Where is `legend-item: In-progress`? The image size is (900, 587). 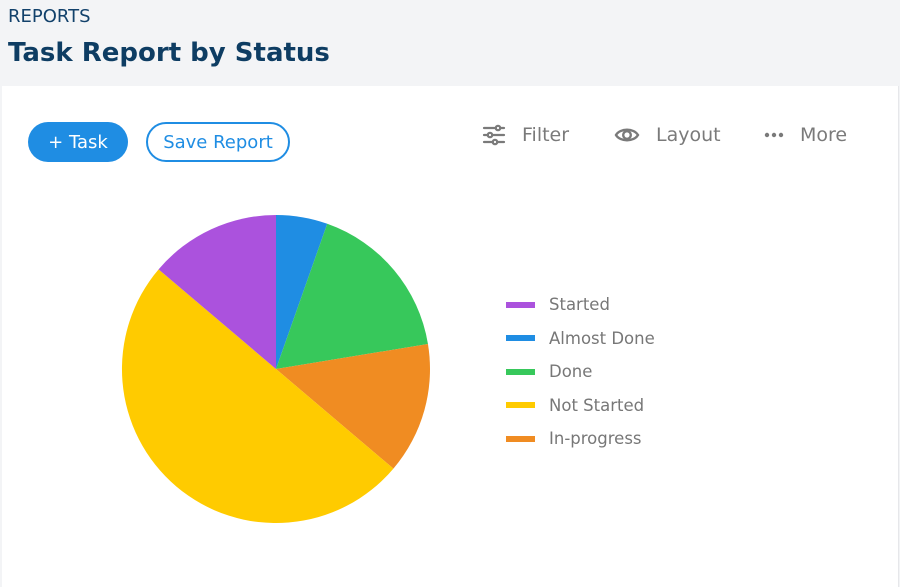 legend-item: In-progress is located at coordinates (580, 439).